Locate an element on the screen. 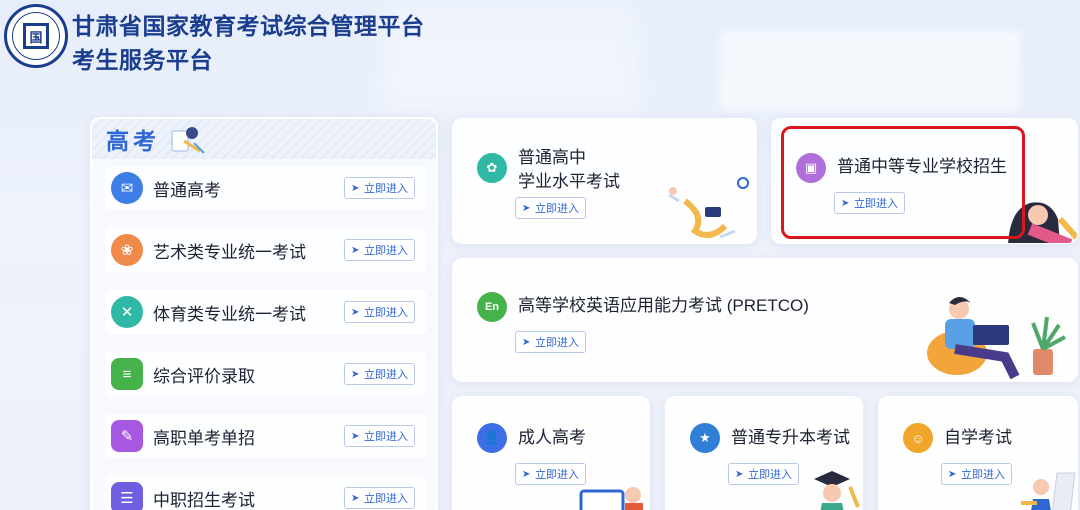 This screenshot has height=510, width=1080. sport-icon: ✕ is located at coordinates (127, 312).